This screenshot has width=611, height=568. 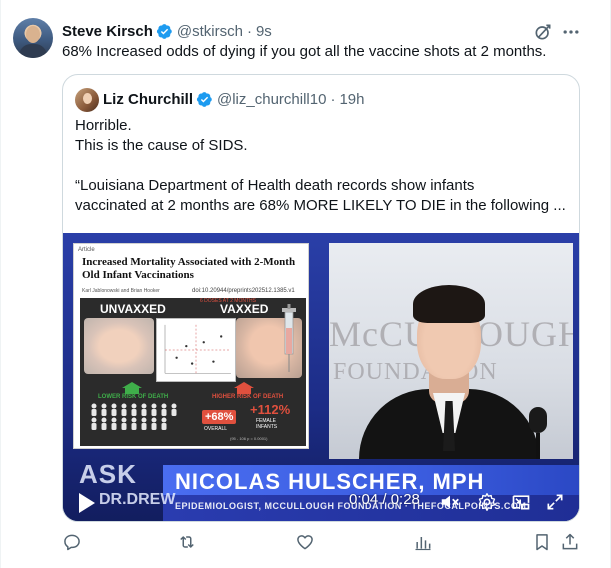 I want to click on repost-icon, so click(x=187, y=542).